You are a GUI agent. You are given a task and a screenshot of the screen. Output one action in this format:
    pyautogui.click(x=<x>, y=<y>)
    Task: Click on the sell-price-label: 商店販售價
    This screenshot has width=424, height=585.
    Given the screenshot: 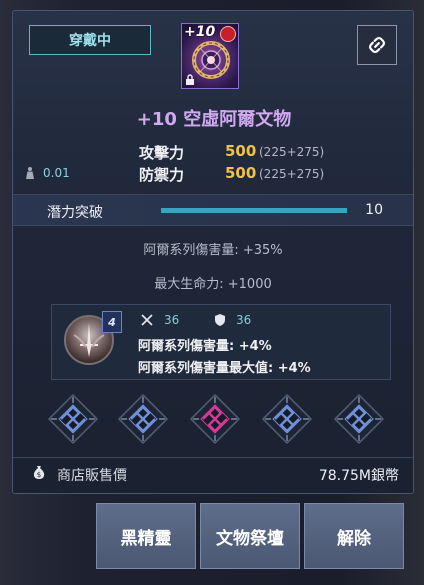 What is the action you would take?
    pyautogui.click(x=92, y=476)
    